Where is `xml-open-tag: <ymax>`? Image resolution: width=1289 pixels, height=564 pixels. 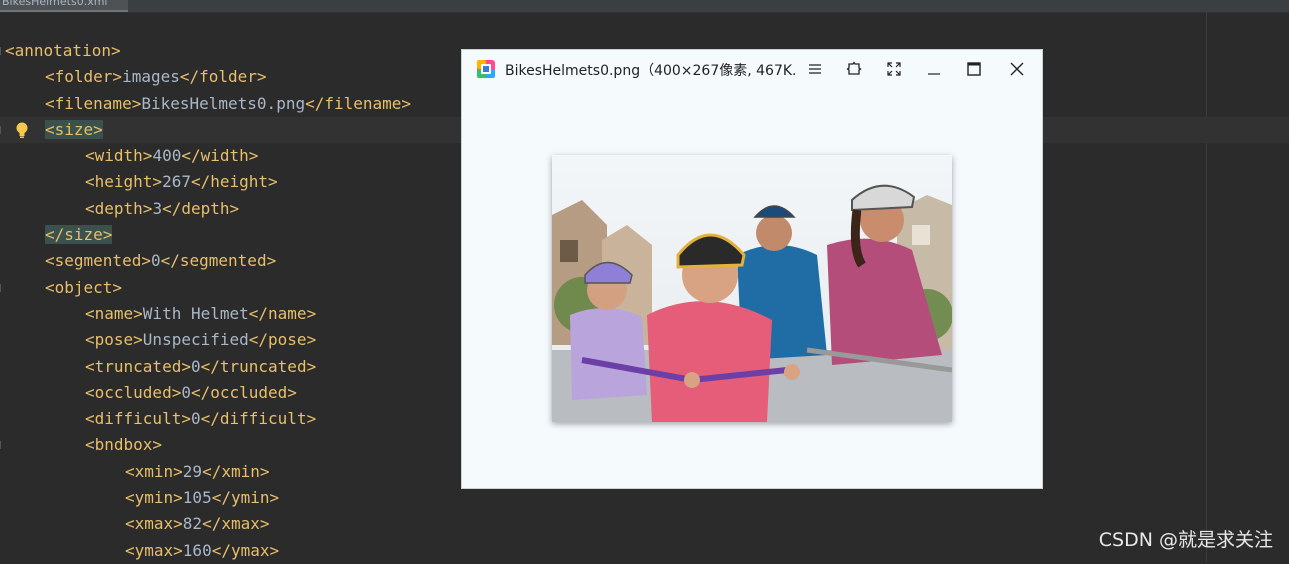 xml-open-tag: <ymax> is located at coordinates (154, 550).